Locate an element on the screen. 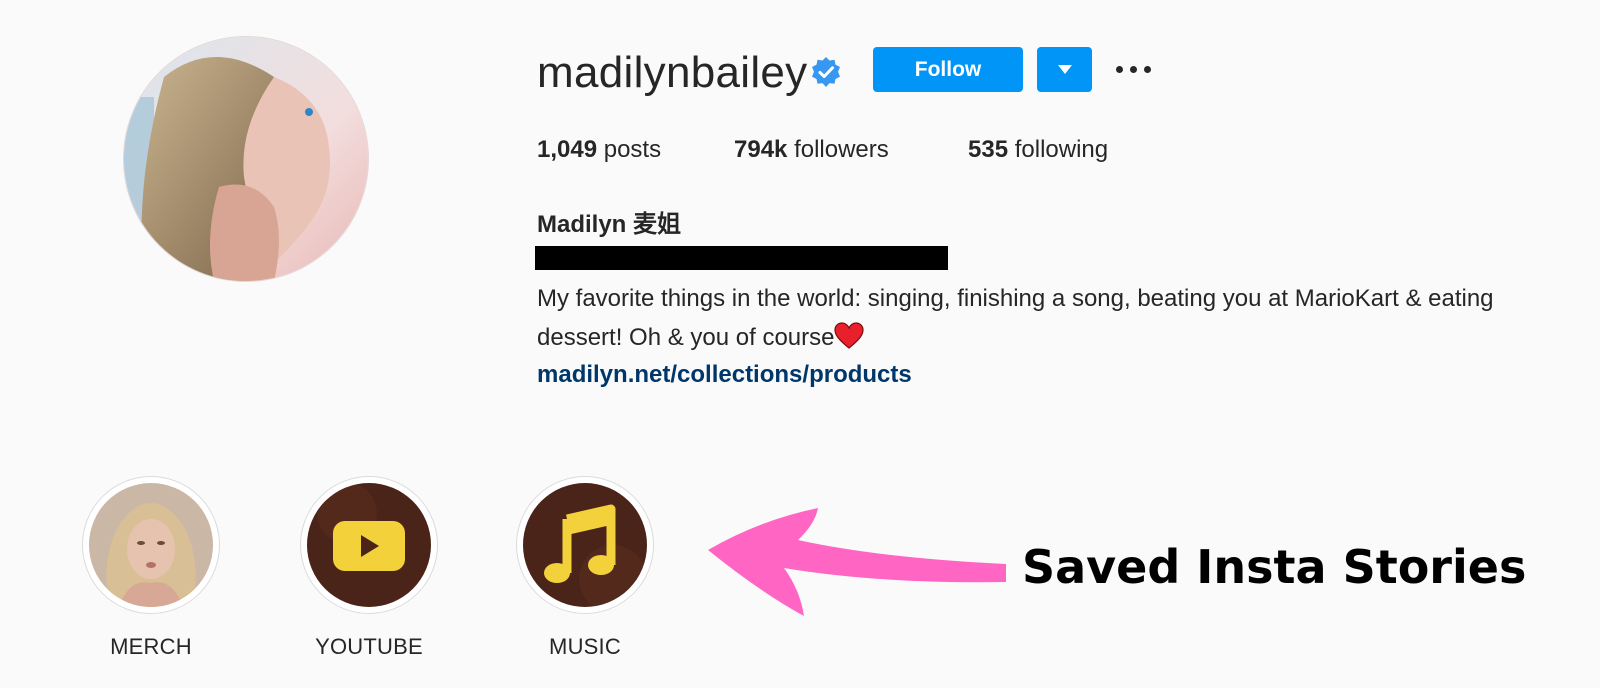  highlight-music: MUSIC is located at coordinates (585, 568).